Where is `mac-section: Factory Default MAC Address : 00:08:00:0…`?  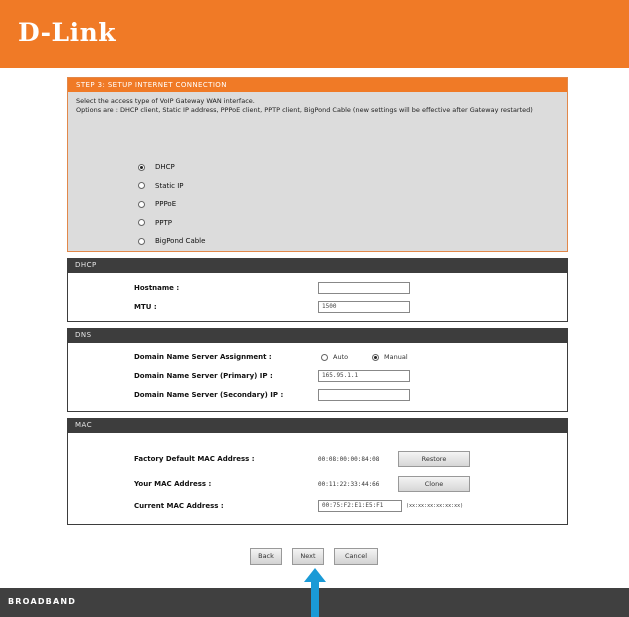 mac-section: Factory Default MAC Address : 00:08:00:0… is located at coordinates (317, 478).